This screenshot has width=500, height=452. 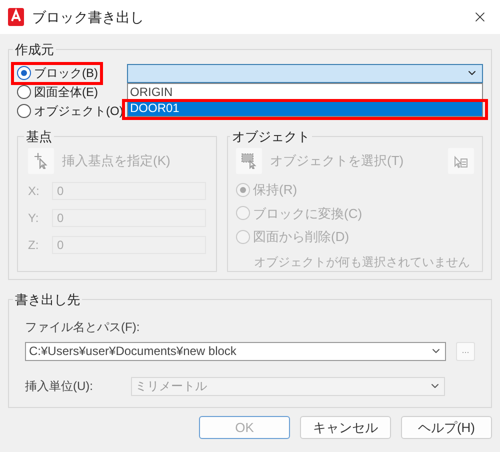 What do you see at coordinates (271, 137) in the screenshot?
I see `group-label: オブジェクト` at bounding box center [271, 137].